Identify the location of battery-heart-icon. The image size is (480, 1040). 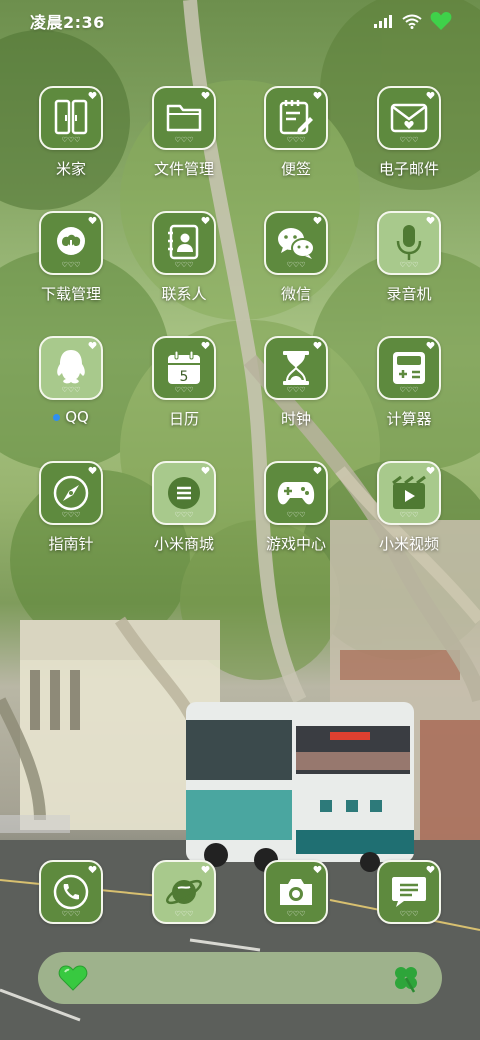
(441, 21).